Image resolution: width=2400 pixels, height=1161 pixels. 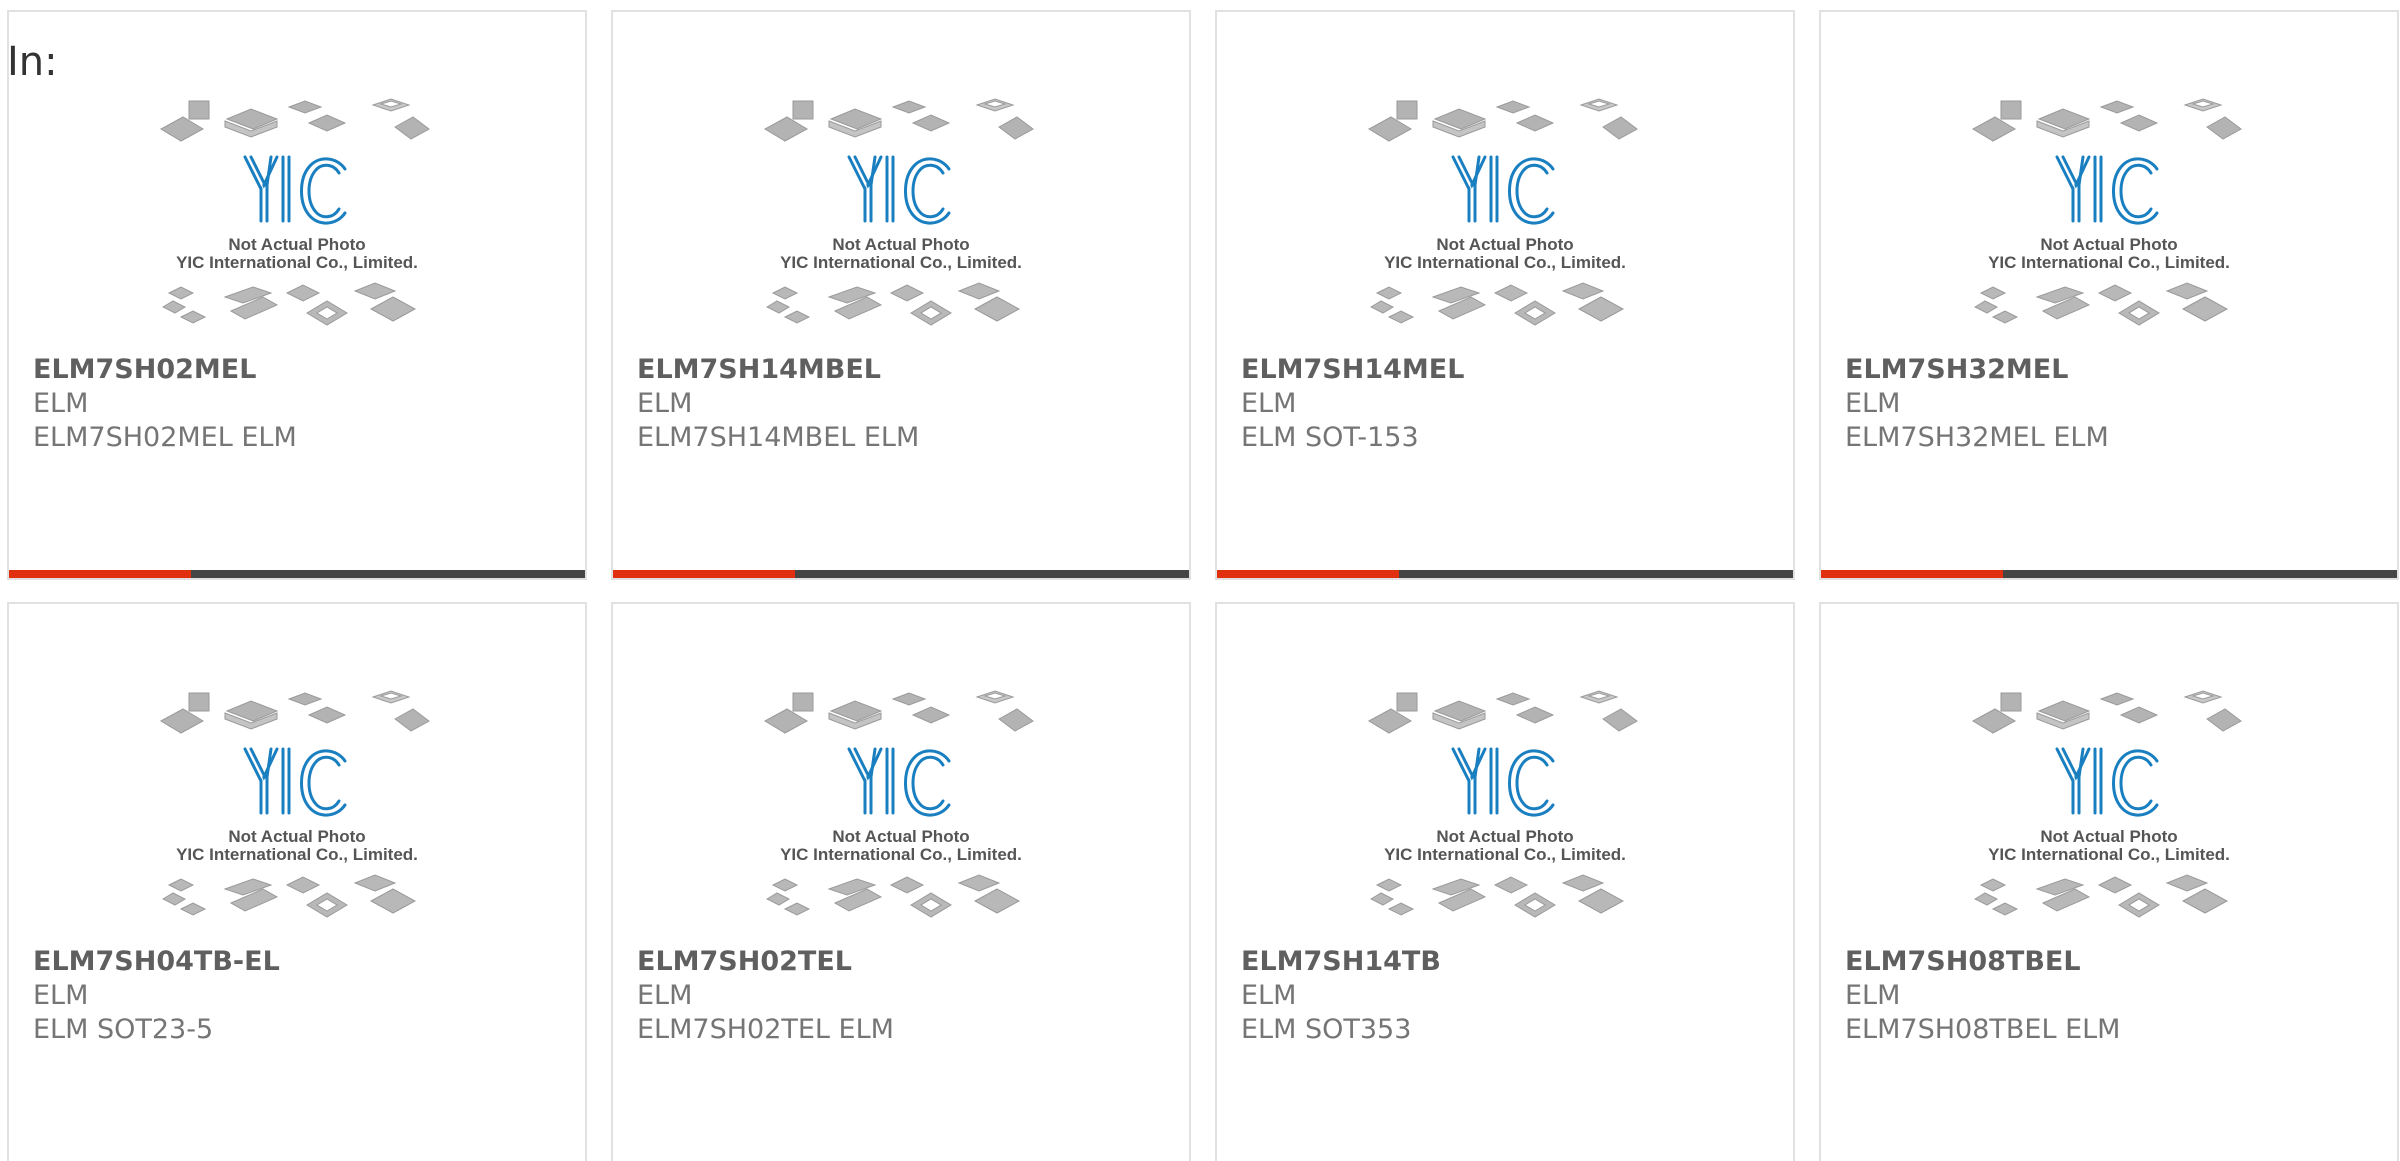 I want to click on product-part-number: ELM7SH02MEL, so click(x=304, y=370).